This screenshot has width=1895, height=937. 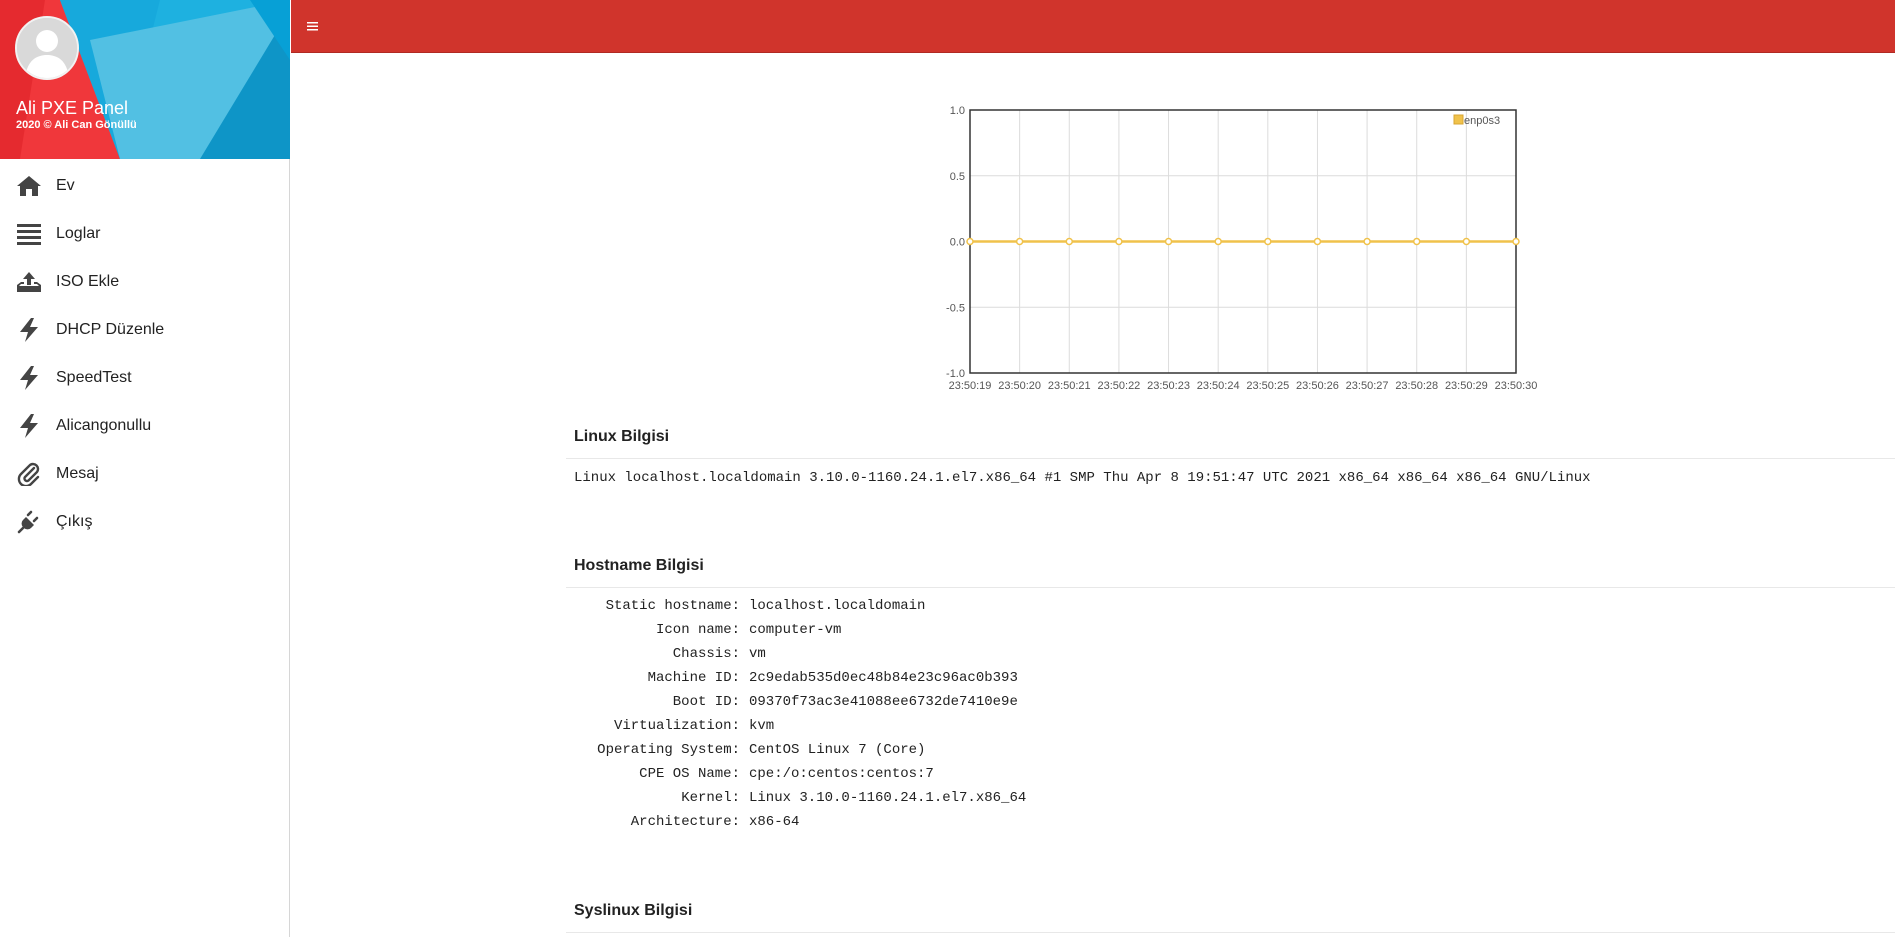 I want to click on x-tick-label: 23:50:27, so click(x=1367, y=386).